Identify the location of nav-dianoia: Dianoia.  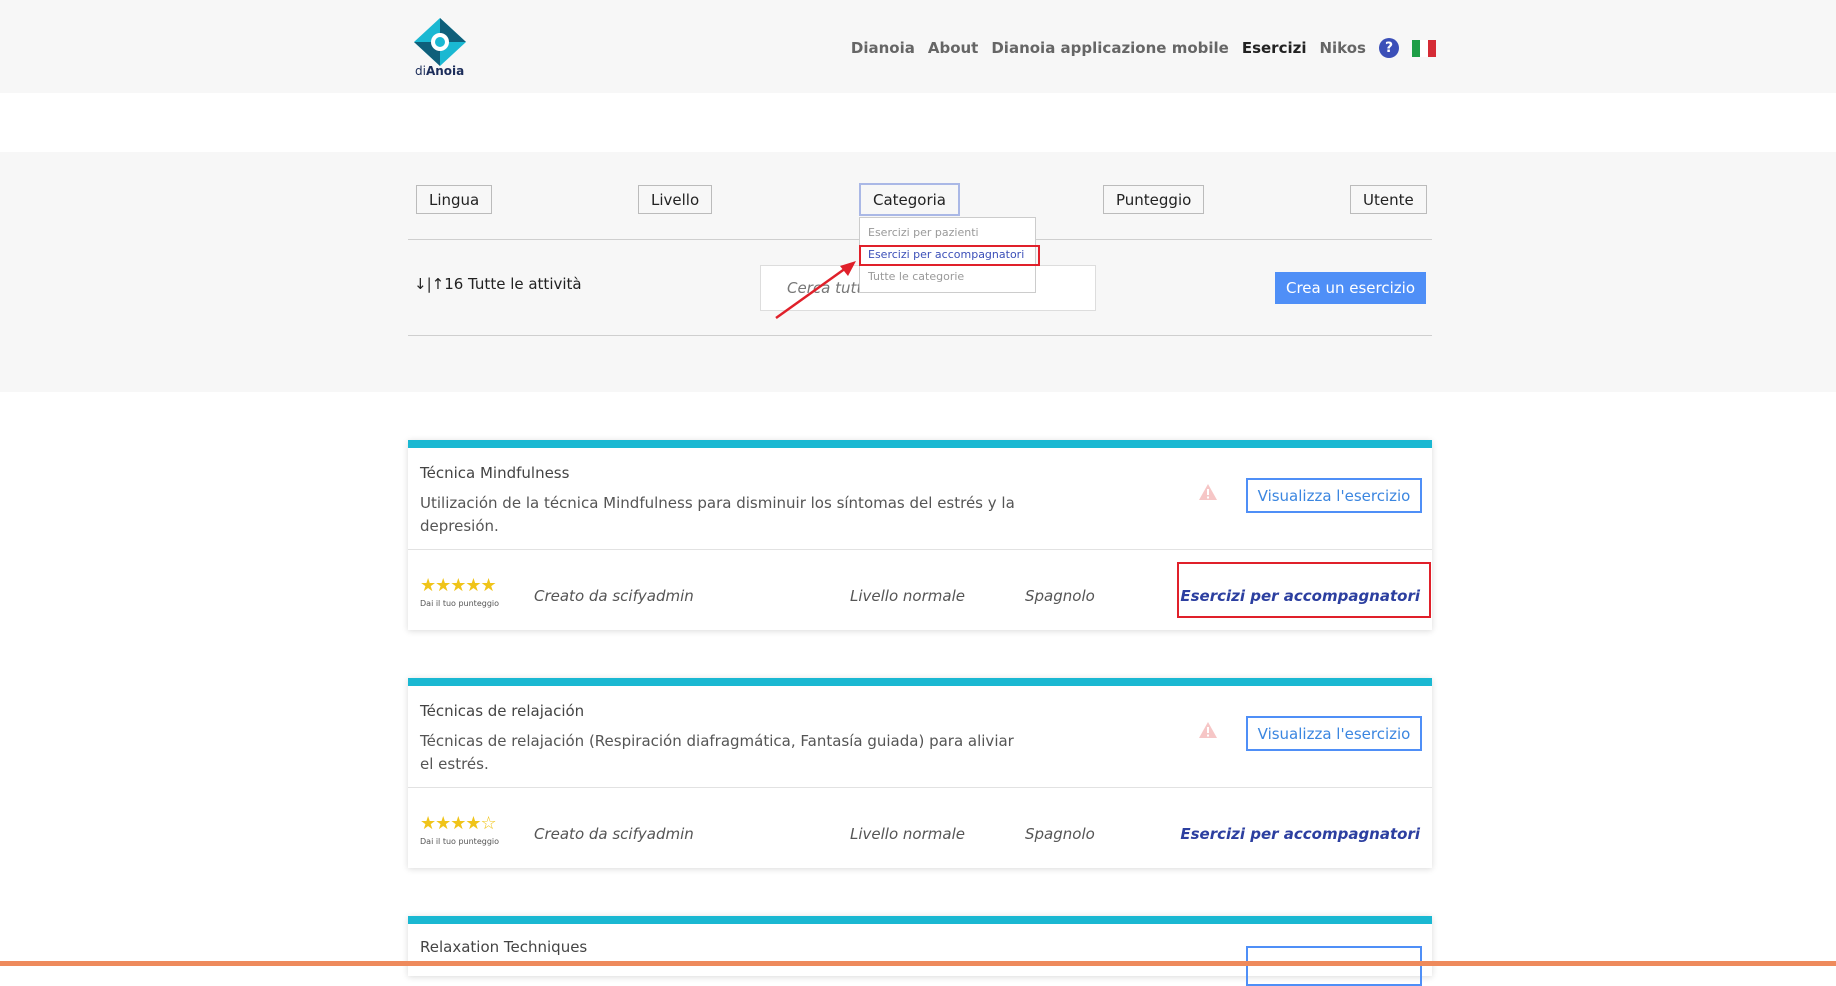
(883, 48).